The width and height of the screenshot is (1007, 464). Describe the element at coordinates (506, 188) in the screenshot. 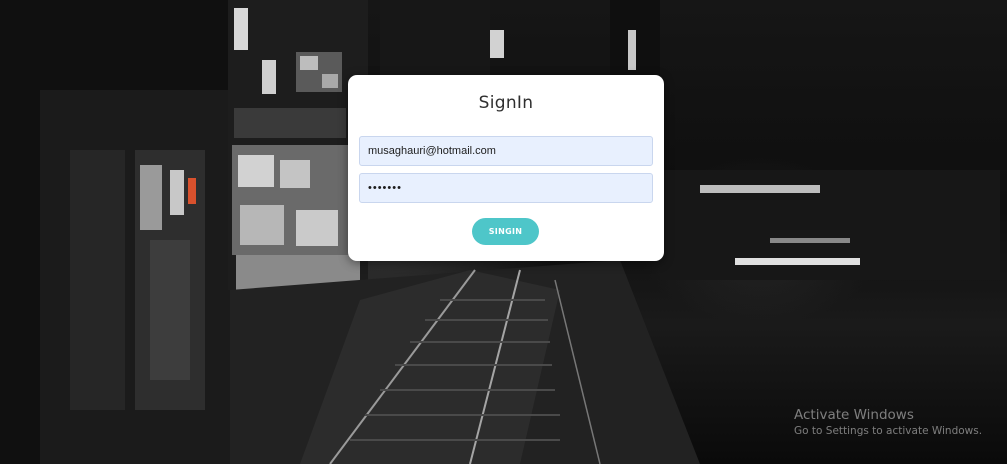

I see `password-field` at that location.